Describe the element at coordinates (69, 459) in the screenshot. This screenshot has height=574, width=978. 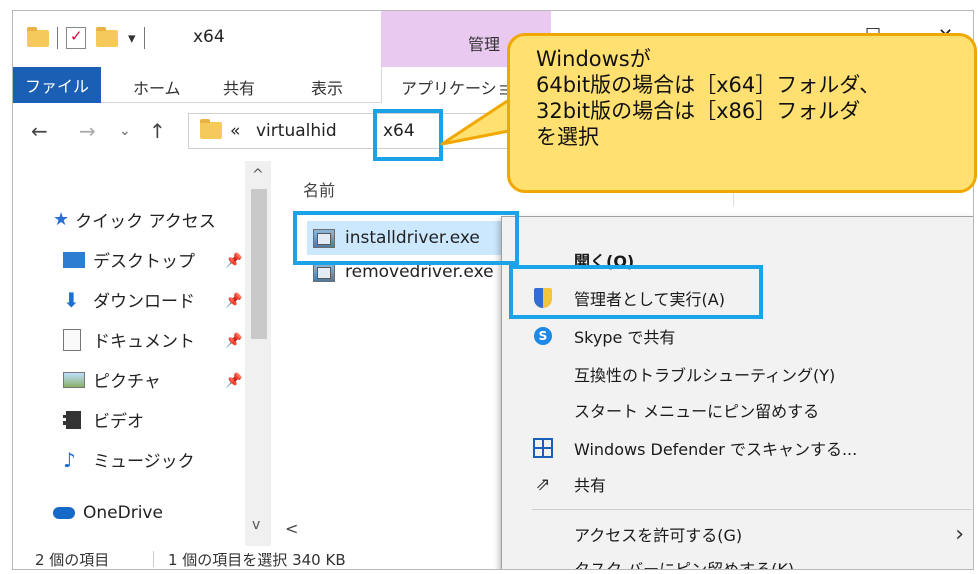
I see `music-icon: ♪` at that location.